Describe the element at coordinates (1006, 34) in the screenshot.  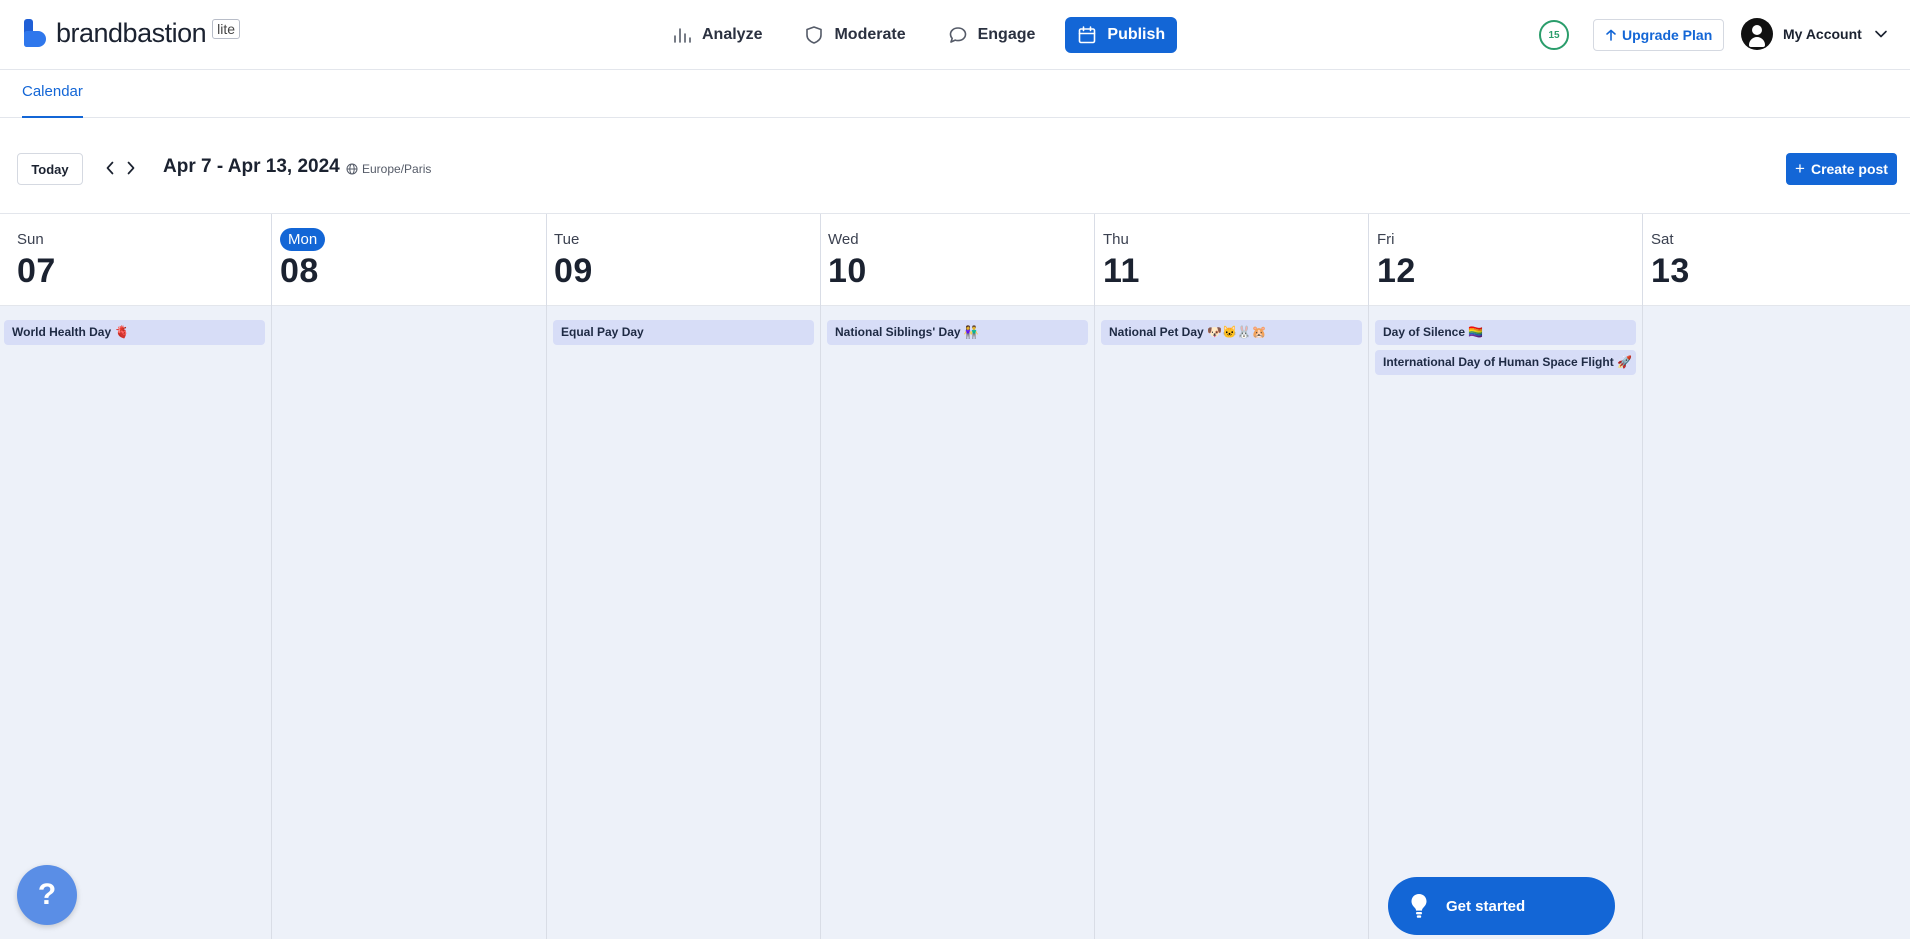
I see `nav-engage-label: Engage` at that location.